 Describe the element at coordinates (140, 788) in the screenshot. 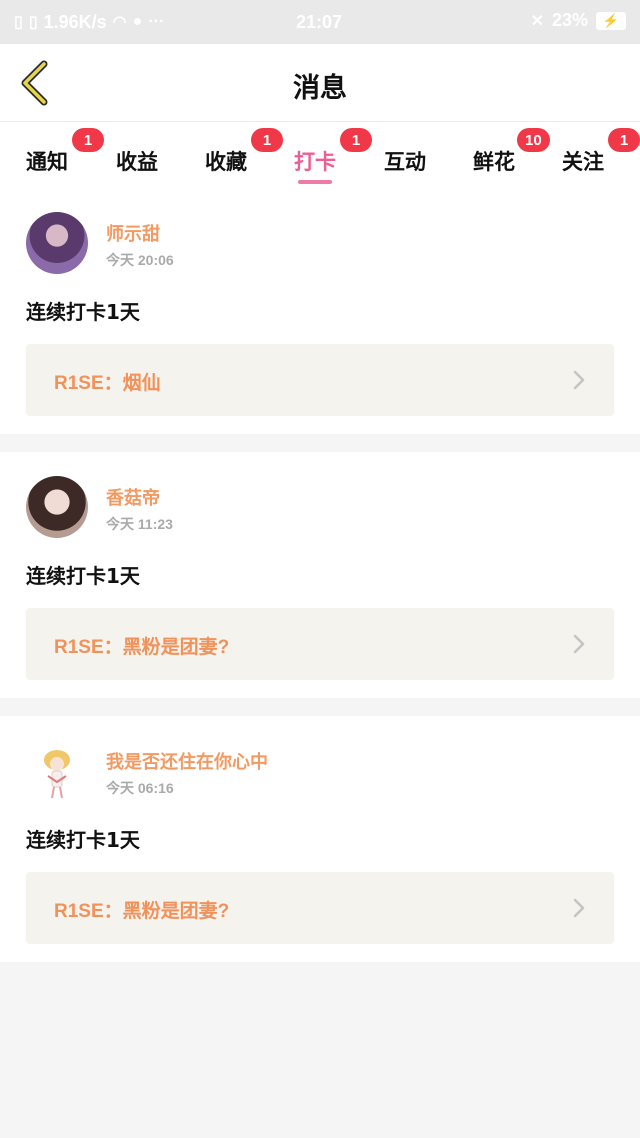

I see `timestamp: 今天 06:16` at that location.